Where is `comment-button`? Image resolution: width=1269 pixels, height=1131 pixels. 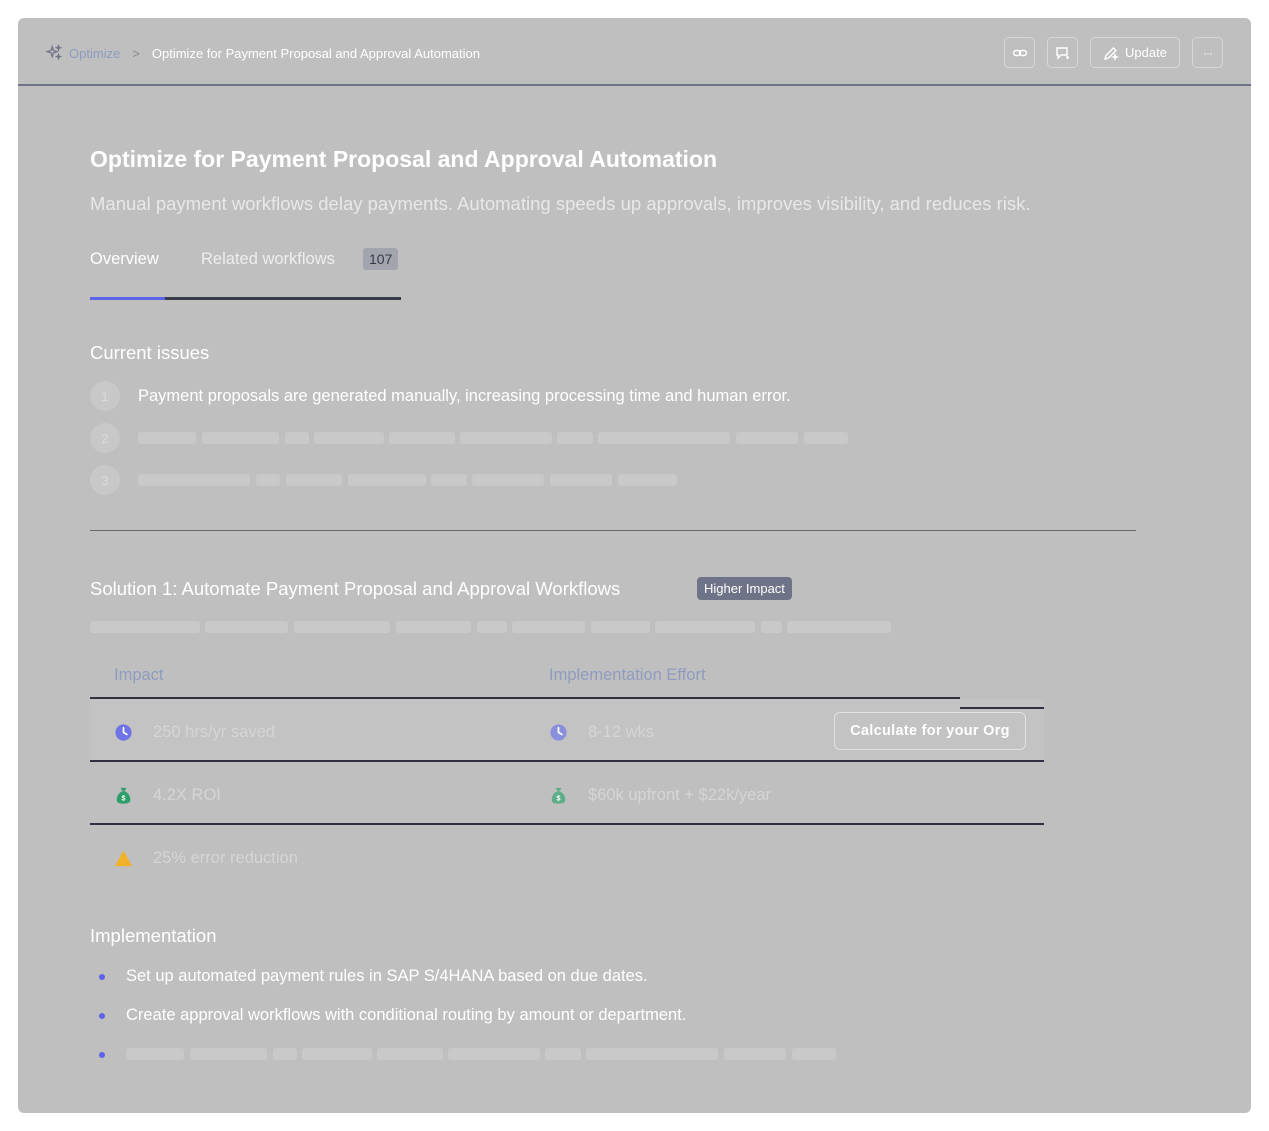
comment-button is located at coordinates (1062, 52).